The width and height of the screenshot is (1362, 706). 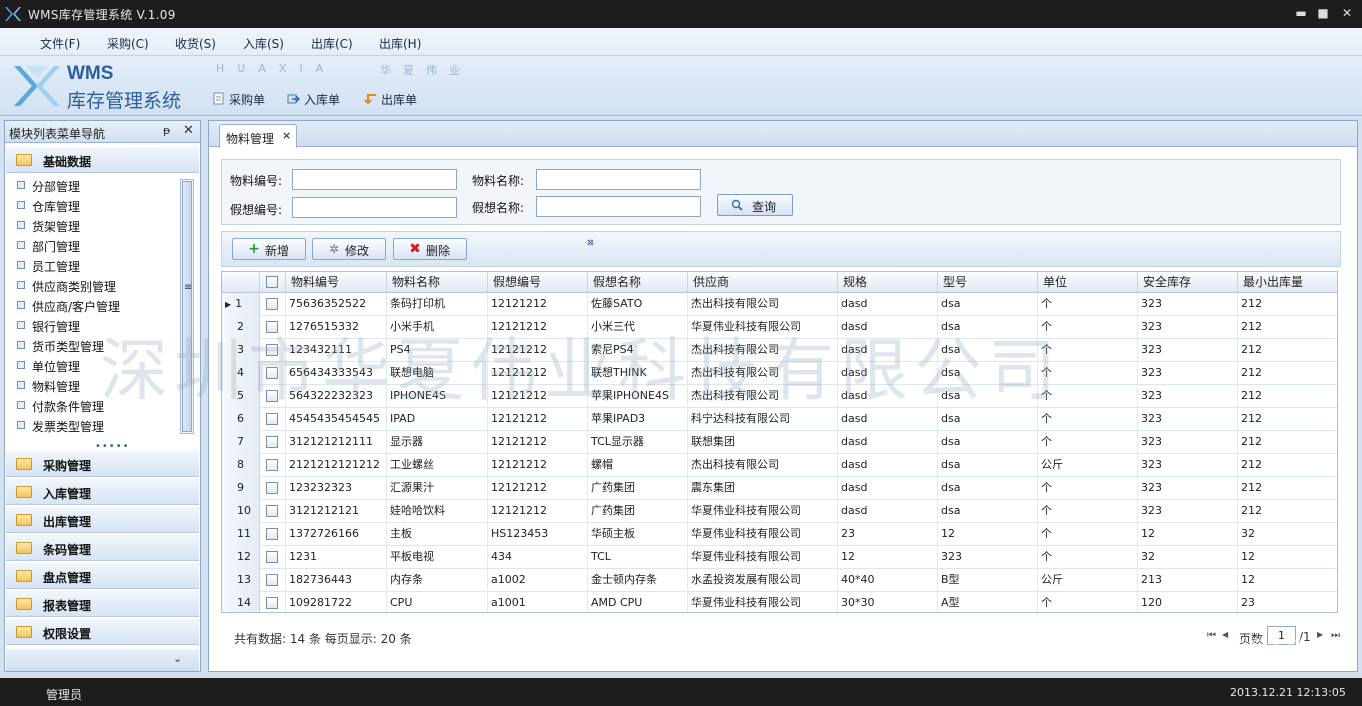 I want to click on cell-spec: dasd, so click(x=888, y=488).